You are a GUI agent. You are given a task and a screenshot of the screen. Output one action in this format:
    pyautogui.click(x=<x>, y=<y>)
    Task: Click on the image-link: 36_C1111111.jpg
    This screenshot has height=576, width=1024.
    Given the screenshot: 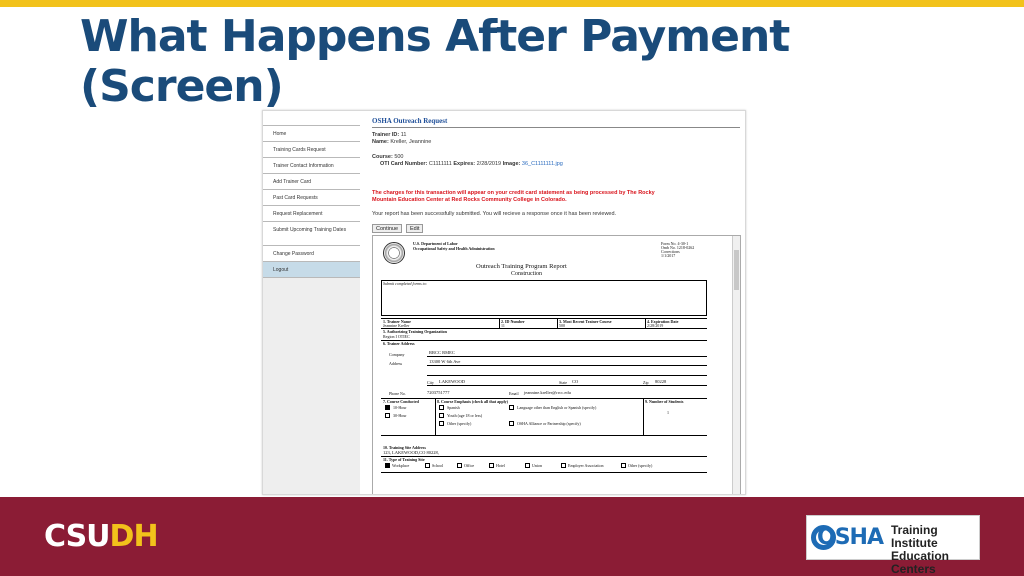 What is the action you would take?
    pyautogui.click(x=542, y=164)
    